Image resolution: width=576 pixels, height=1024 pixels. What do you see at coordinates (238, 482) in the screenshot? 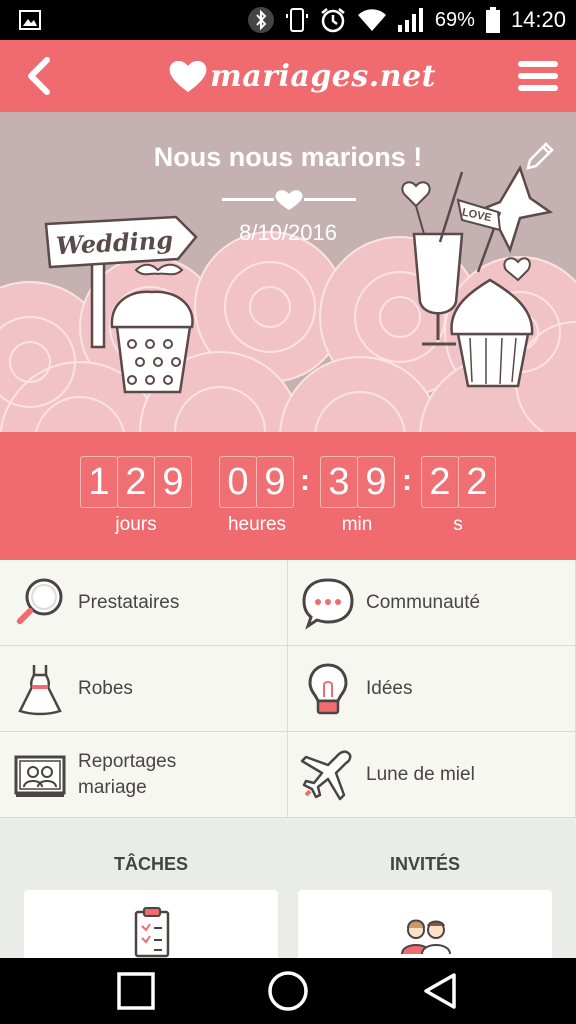
I see `countdown-digit: 0` at bounding box center [238, 482].